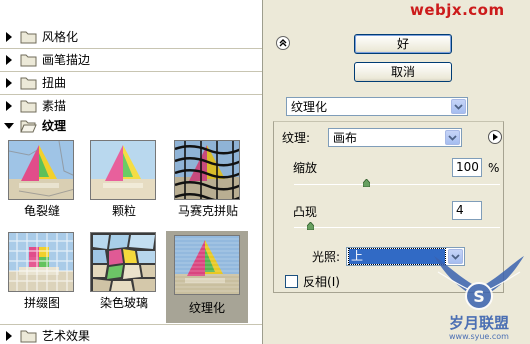 The width and height of the screenshot is (530, 344). What do you see at coordinates (315, 282) in the screenshot?
I see `invert-label-text: 反相` at bounding box center [315, 282].